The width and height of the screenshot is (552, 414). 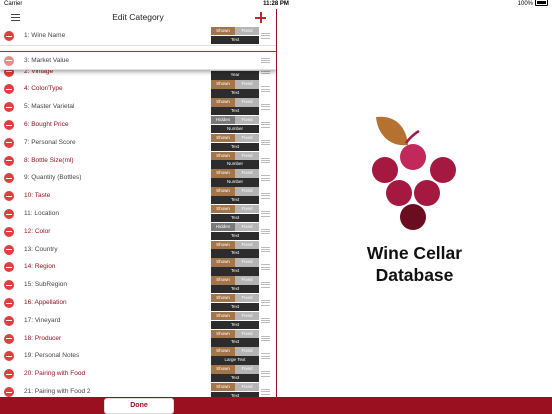 What do you see at coordinates (138, 125) in the screenshot?
I see `category-row: 6: Bought Price Hidden Fixed Number` at bounding box center [138, 125].